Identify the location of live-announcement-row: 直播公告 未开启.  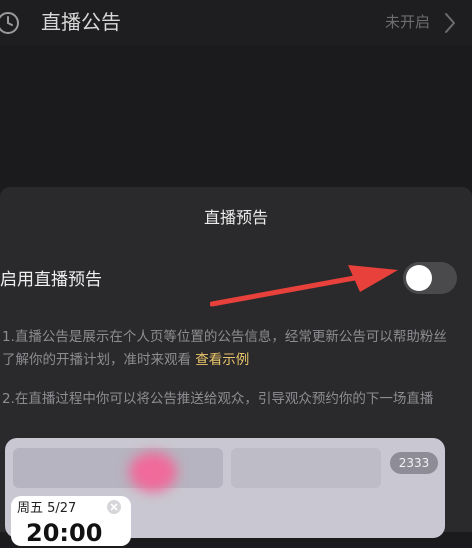
(236, 23).